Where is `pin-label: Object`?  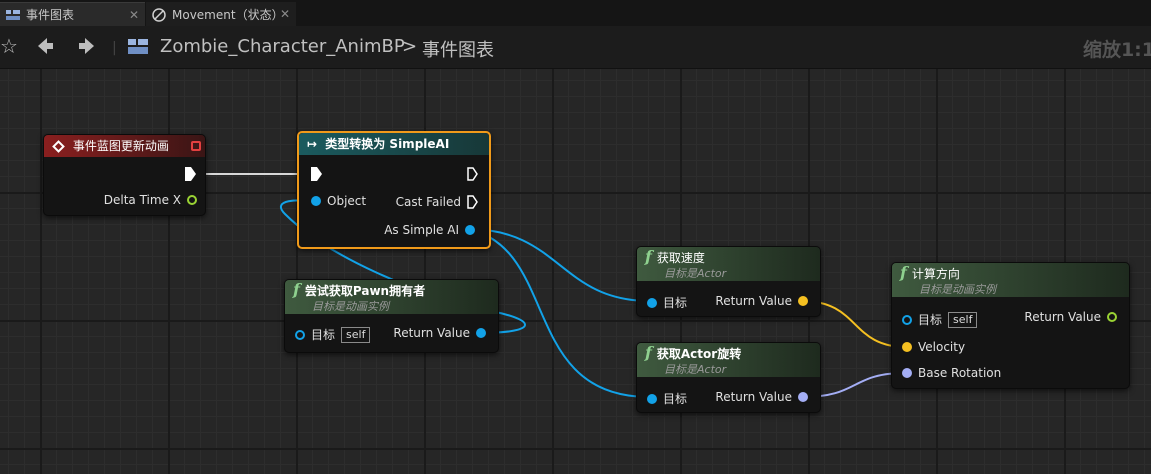 pin-label: Object is located at coordinates (347, 201).